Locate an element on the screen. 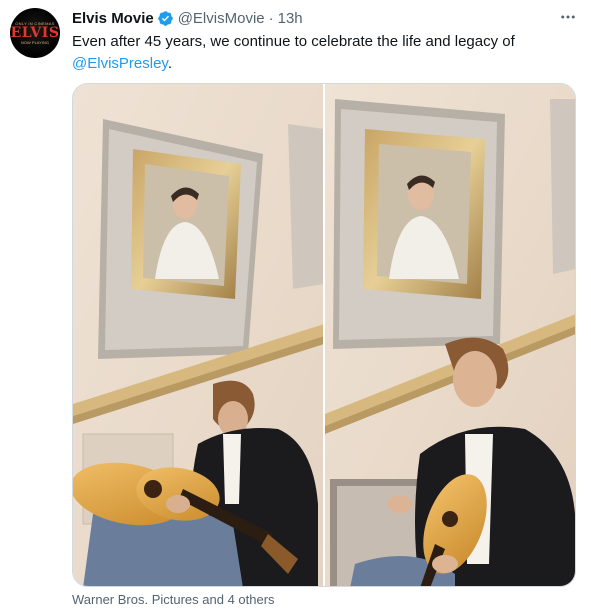 The height and width of the screenshot is (611, 591). avatar-bottom-text: NOW PLAYING is located at coordinates (35, 42).